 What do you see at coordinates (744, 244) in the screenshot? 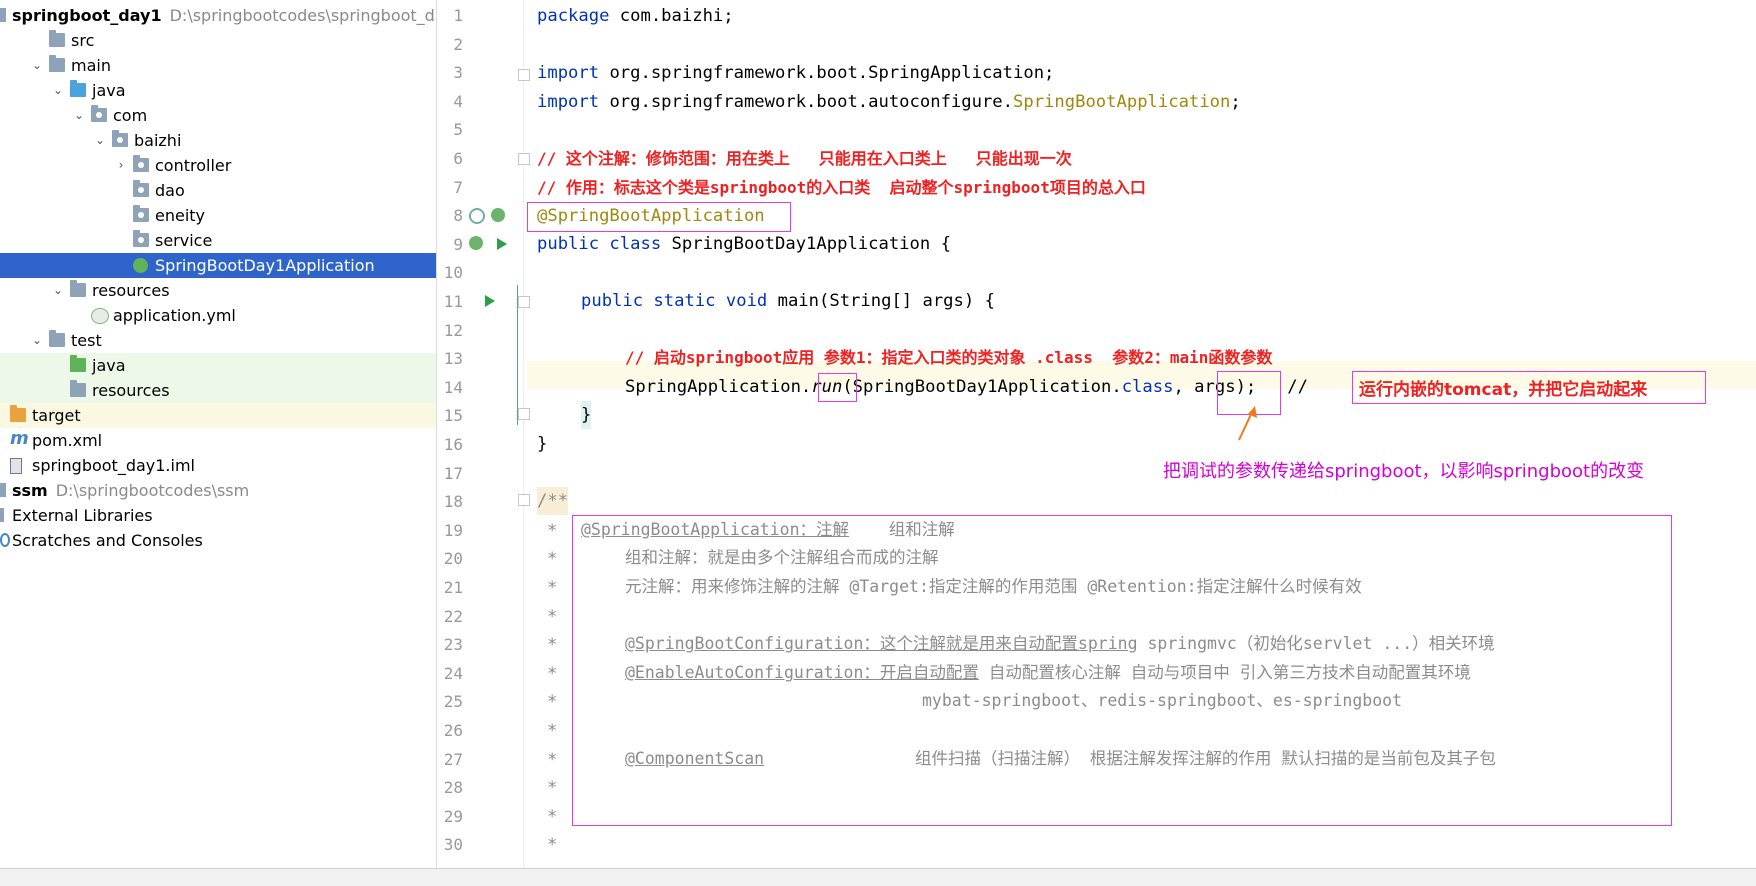
I see `code-line-9: public class SpringBootDay1Application {` at bounding box center [744, 244].